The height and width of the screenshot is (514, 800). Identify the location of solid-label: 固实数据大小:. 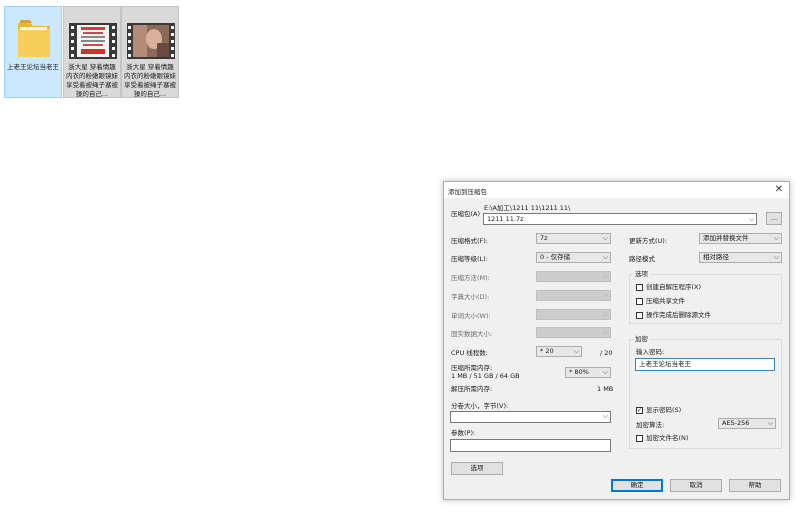
(472, 334).